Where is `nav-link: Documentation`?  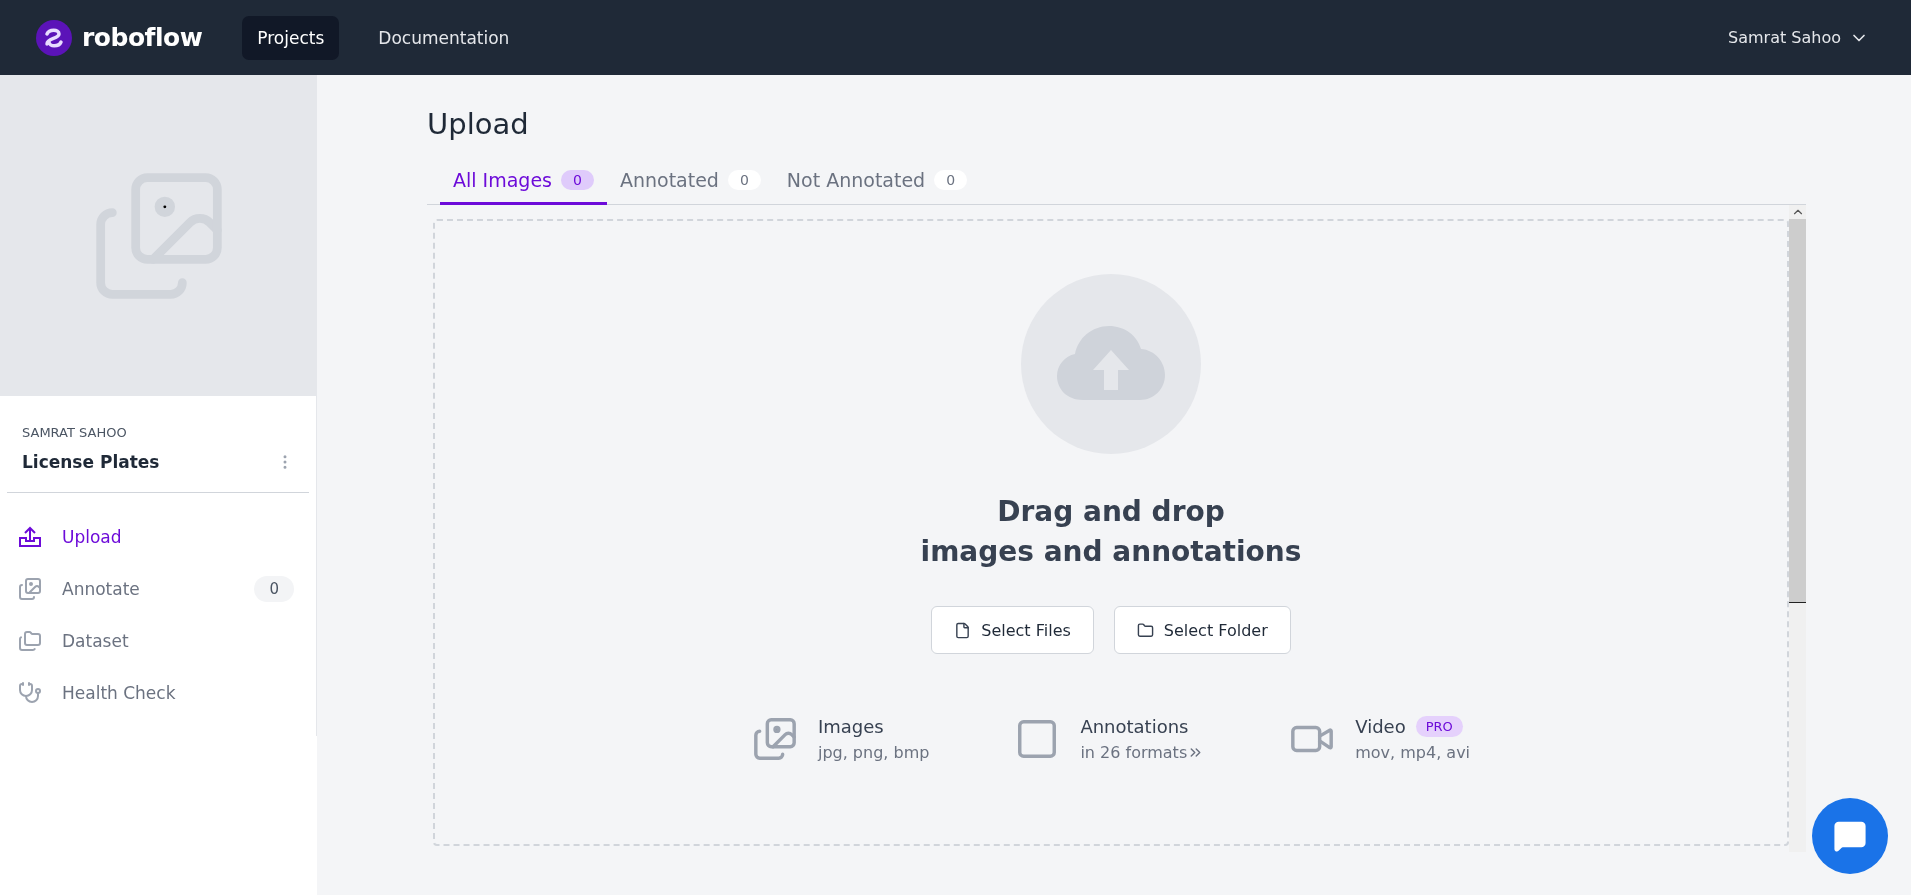
nav-link: Documentation is located at coordinates (444, 37).